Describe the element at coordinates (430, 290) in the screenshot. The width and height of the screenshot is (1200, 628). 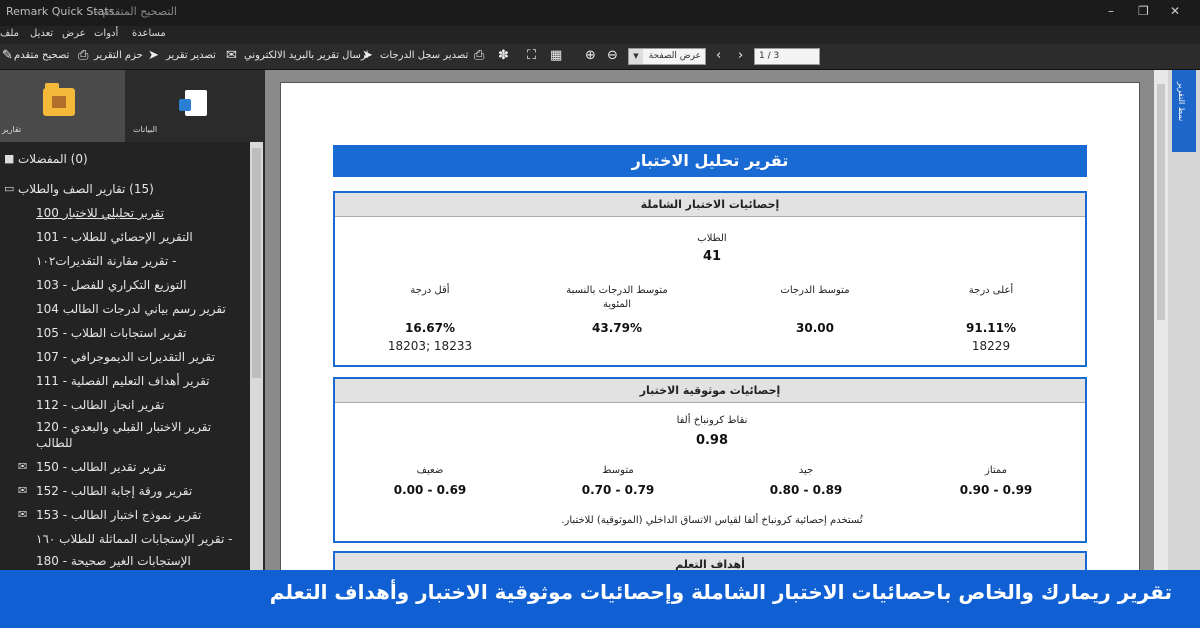
I see `lowest-label: أقل درجة` at that location.